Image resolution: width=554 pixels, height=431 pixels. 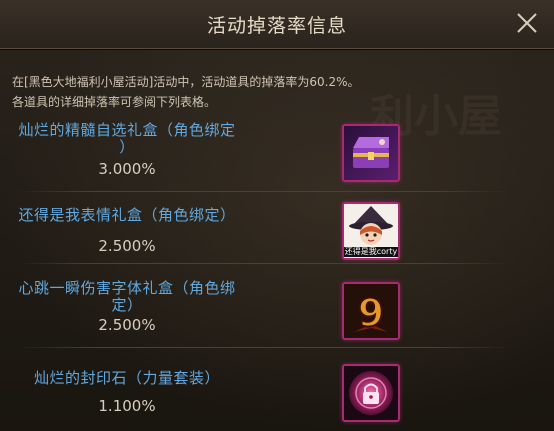 I want to click on item-name: 心跳一瞬伤害字体礼盒（角色绑 定）, so click(x=127, y=297).